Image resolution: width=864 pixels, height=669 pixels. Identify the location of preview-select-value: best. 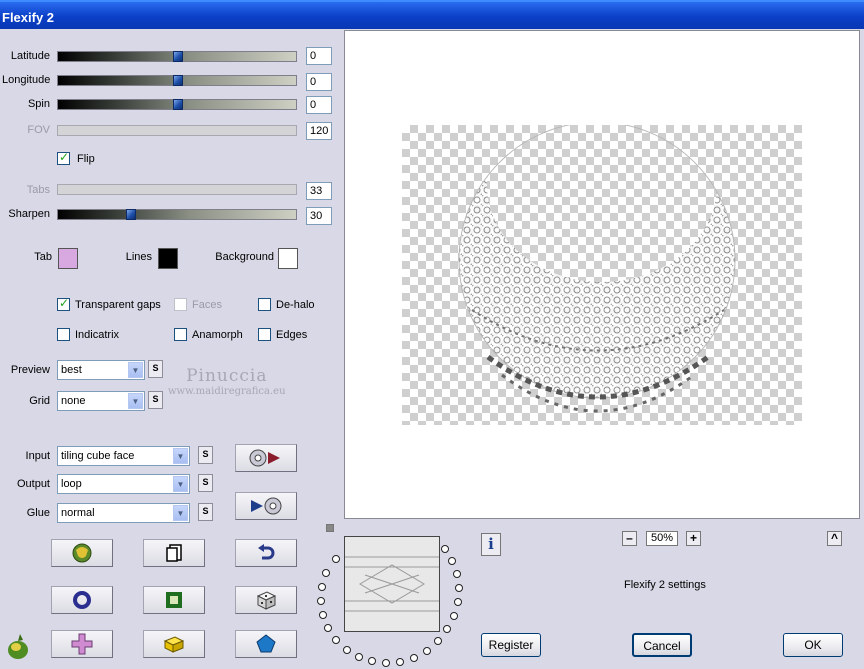
(71, 370).